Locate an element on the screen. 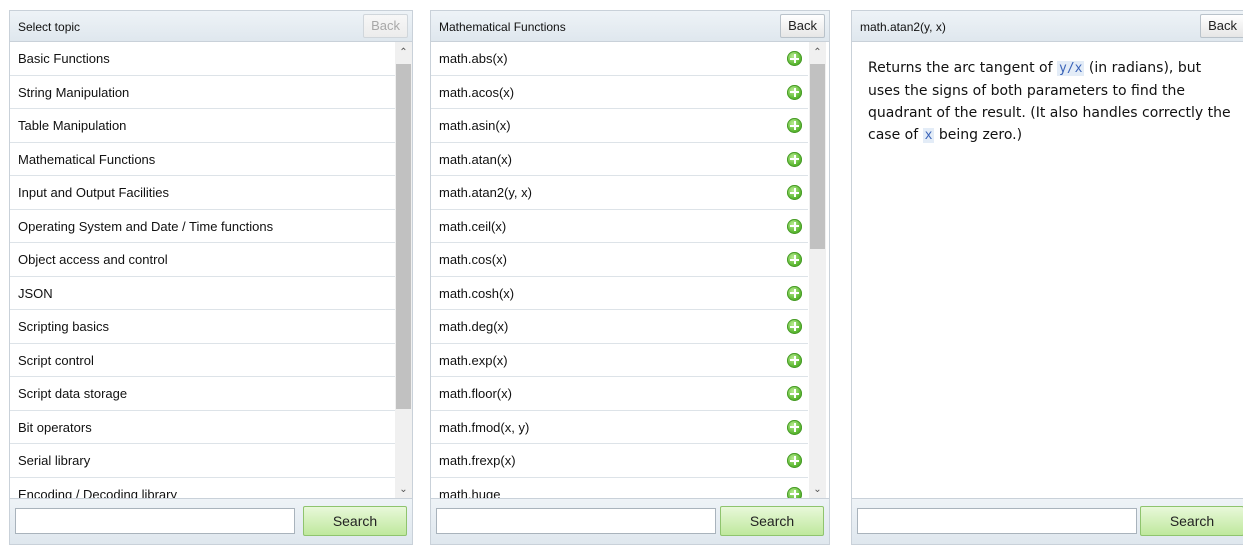  topic-list-item: Input and Output Facilities is located at coordinates (202, 193).